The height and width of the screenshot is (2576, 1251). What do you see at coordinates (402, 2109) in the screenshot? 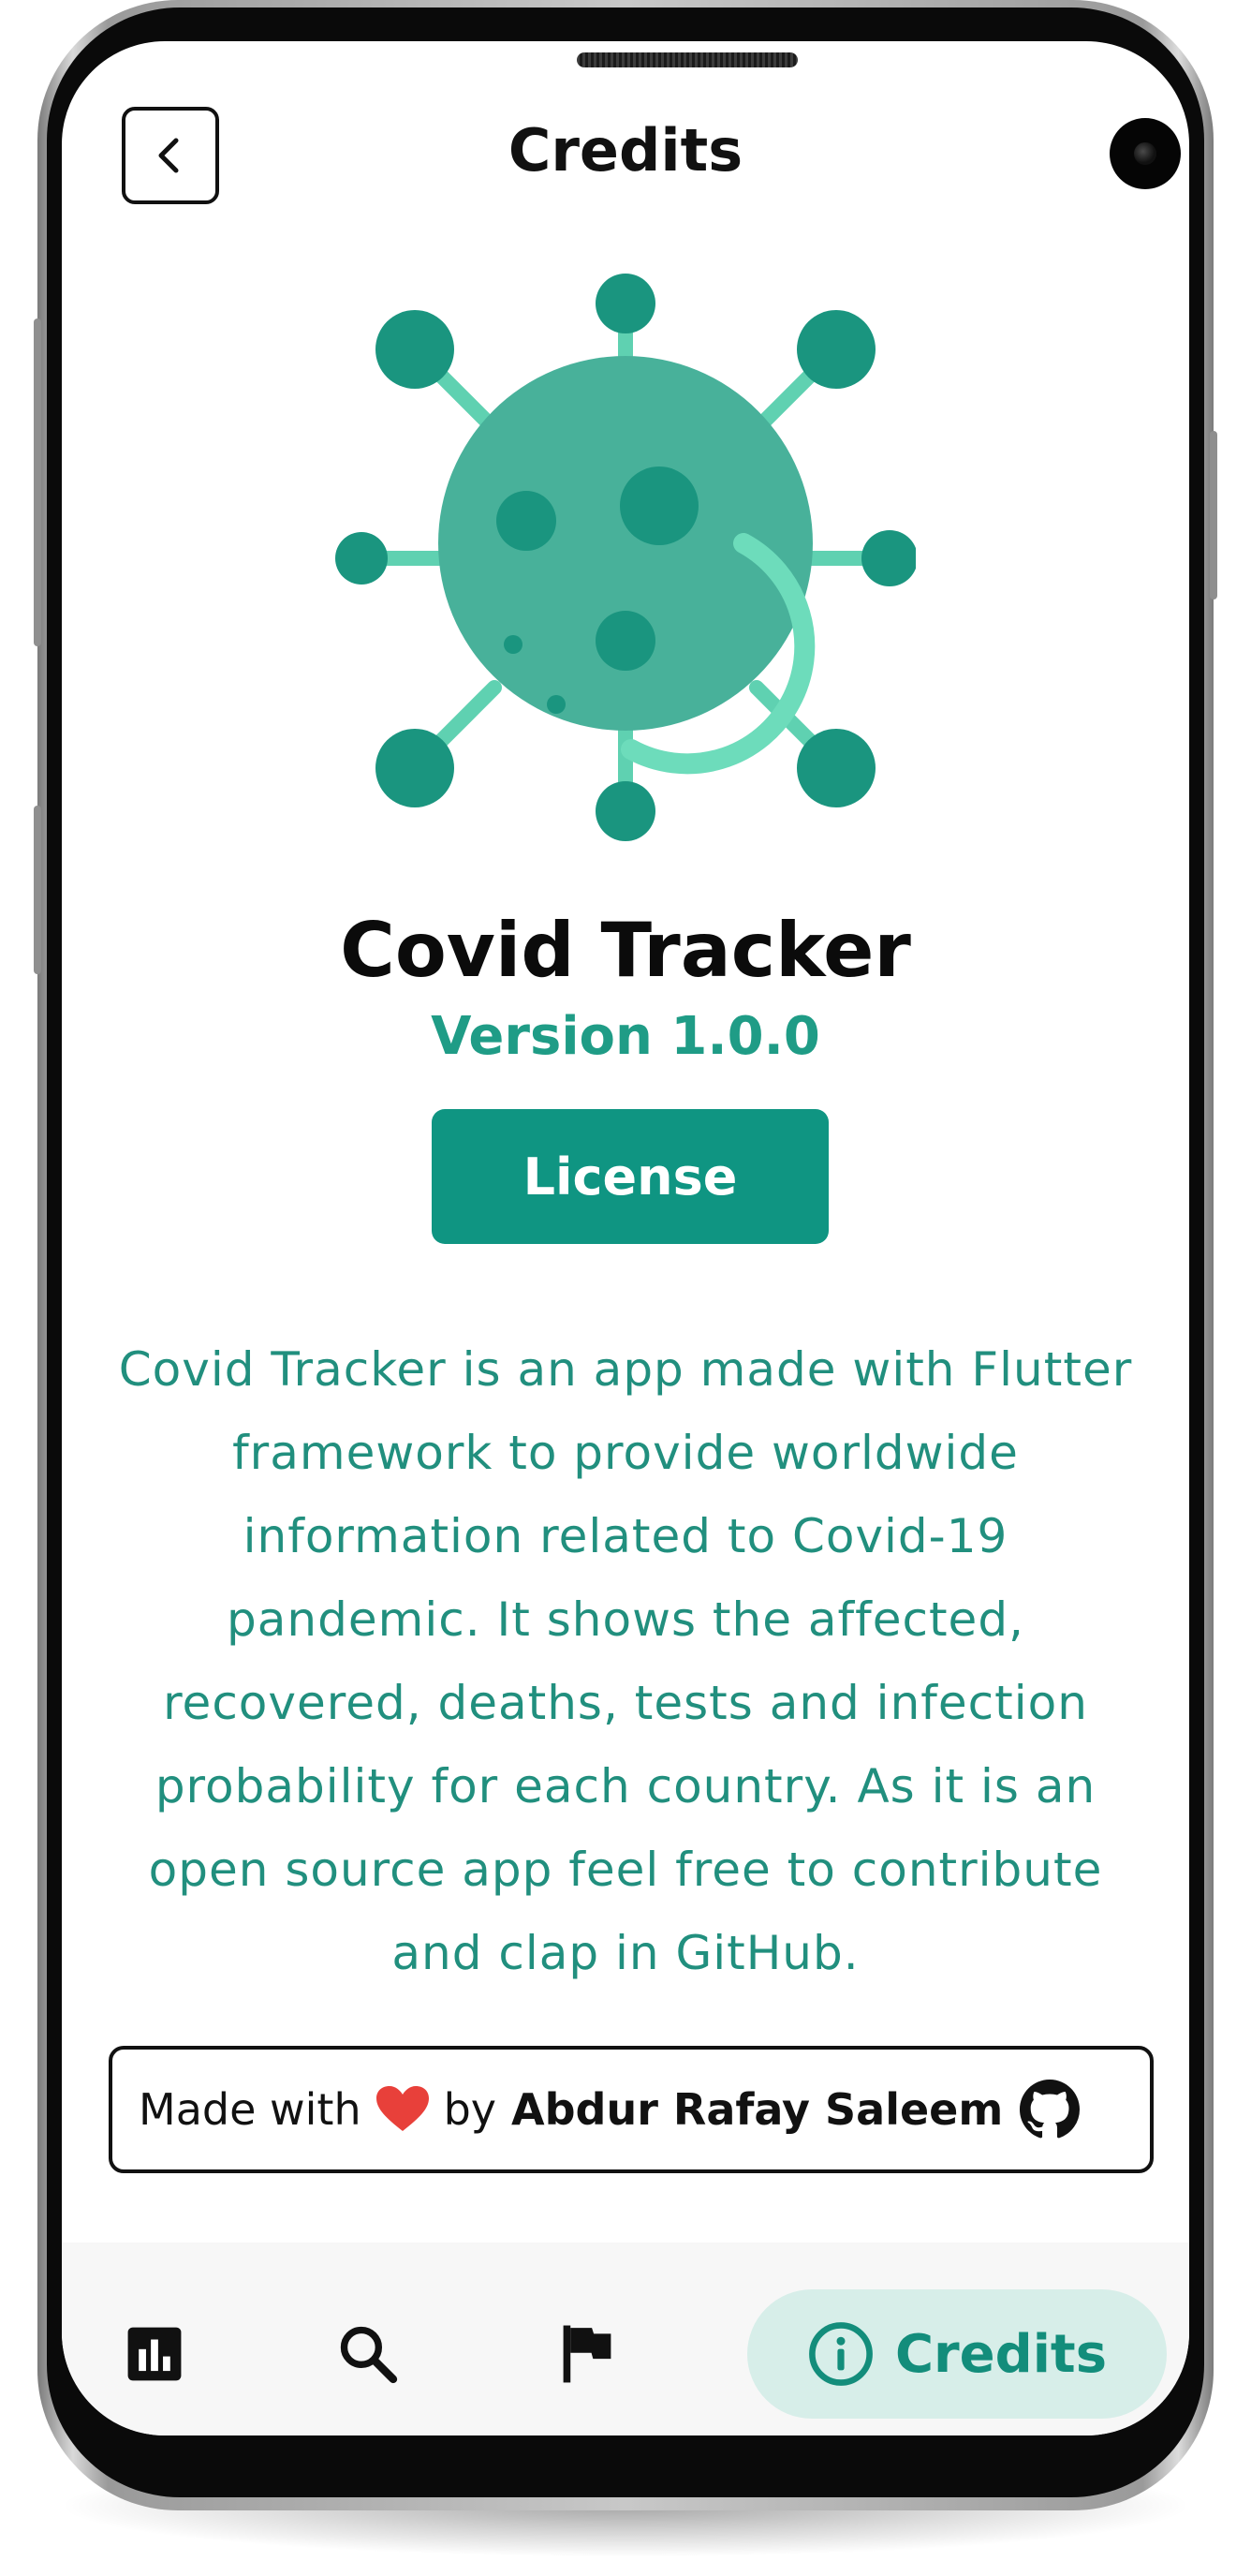
I see `heart-icon` at bounding box center [402, 2109].